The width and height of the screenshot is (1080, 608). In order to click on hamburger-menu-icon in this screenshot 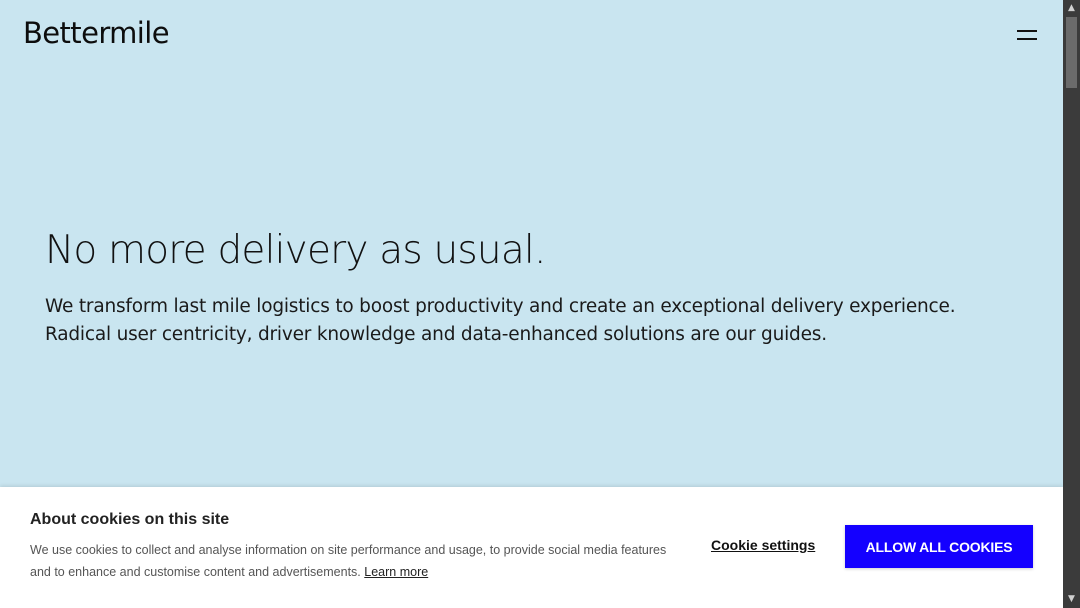, I will do `click(1027, 35)`.